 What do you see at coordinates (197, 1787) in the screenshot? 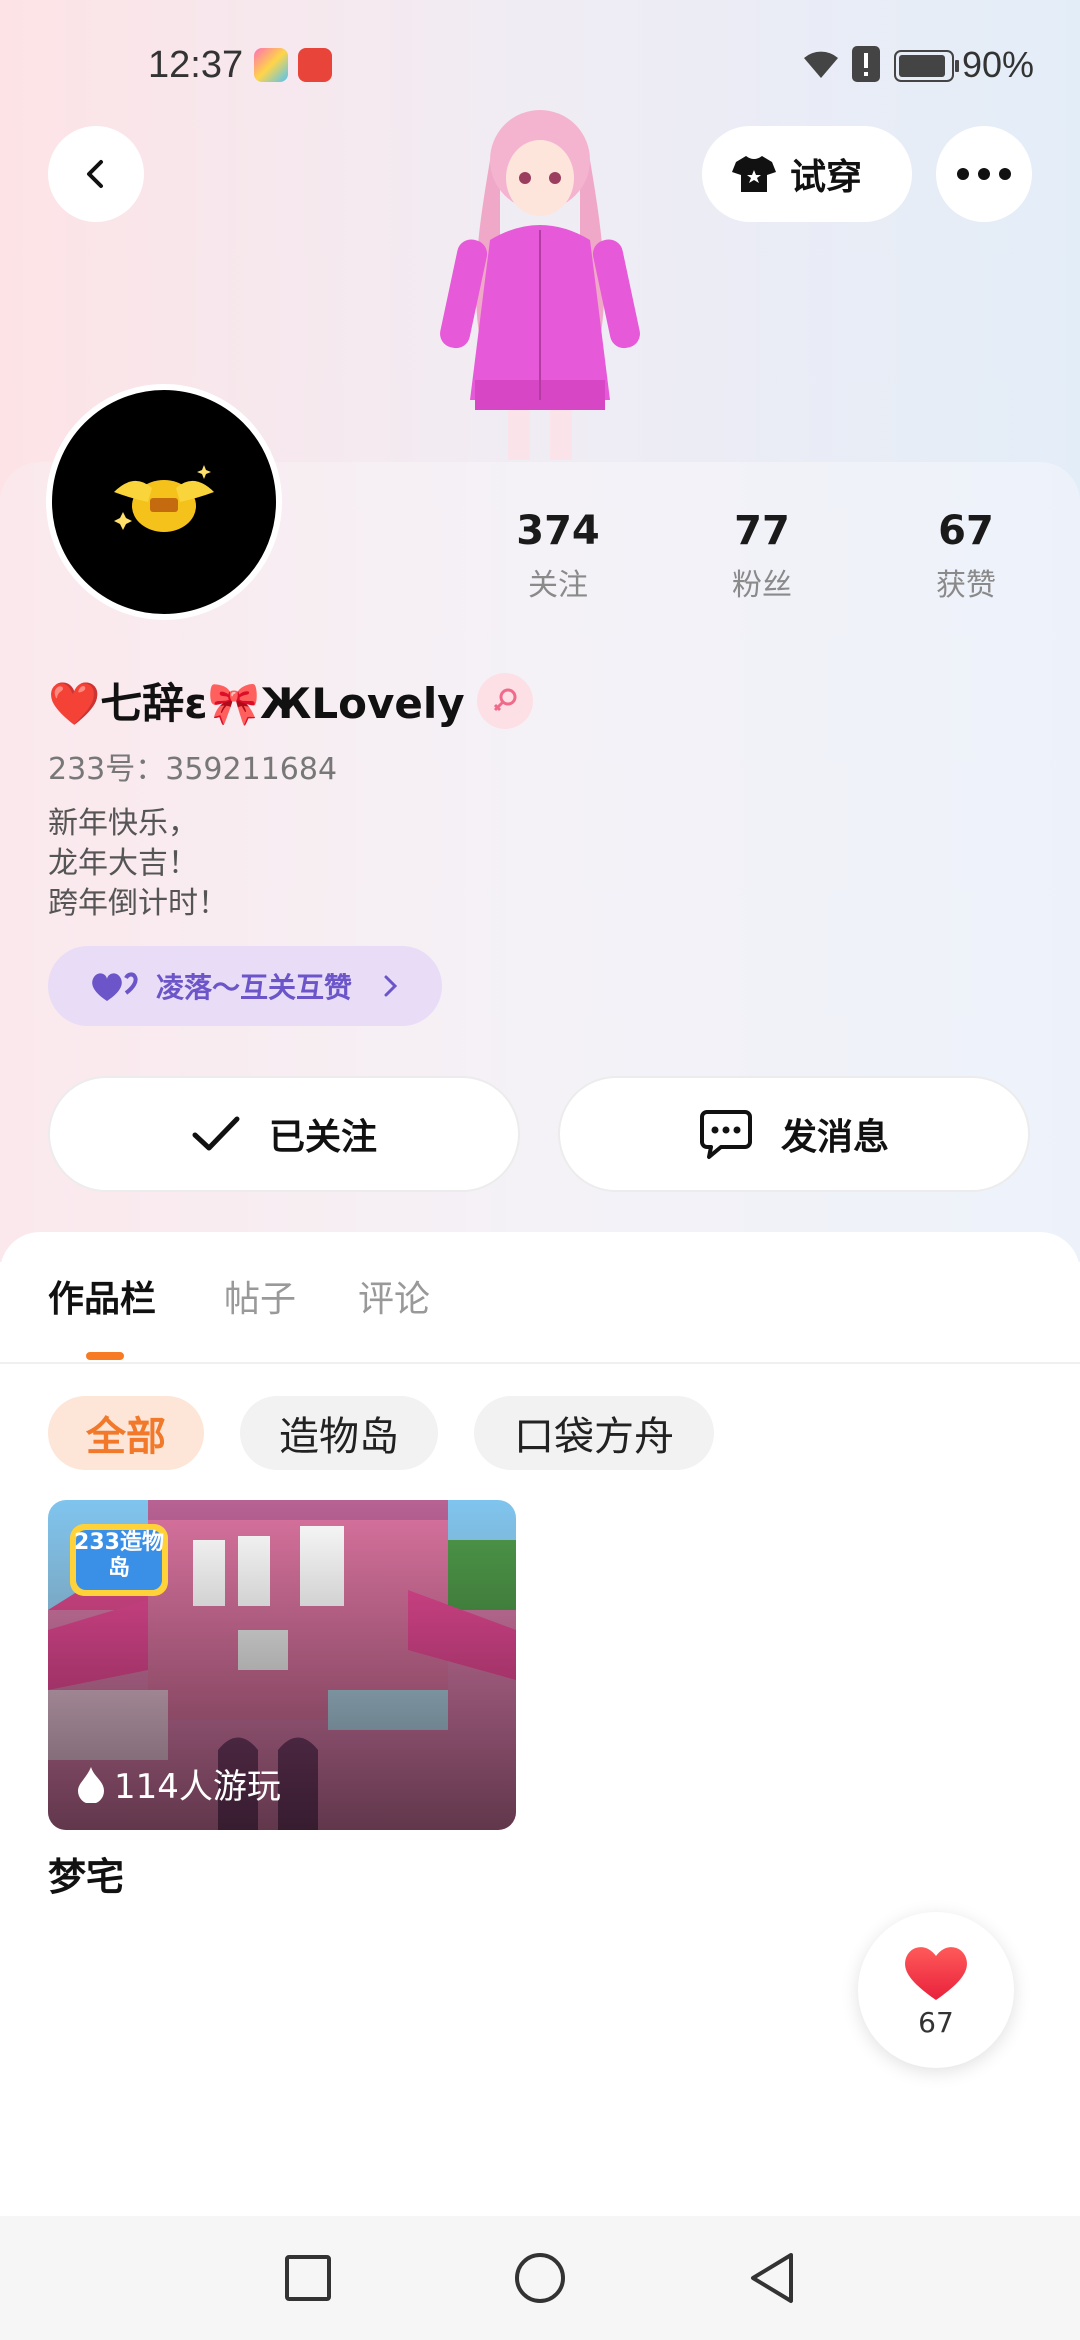
I see `play-count: 114人游玩` at bounding box center [197, 1787].